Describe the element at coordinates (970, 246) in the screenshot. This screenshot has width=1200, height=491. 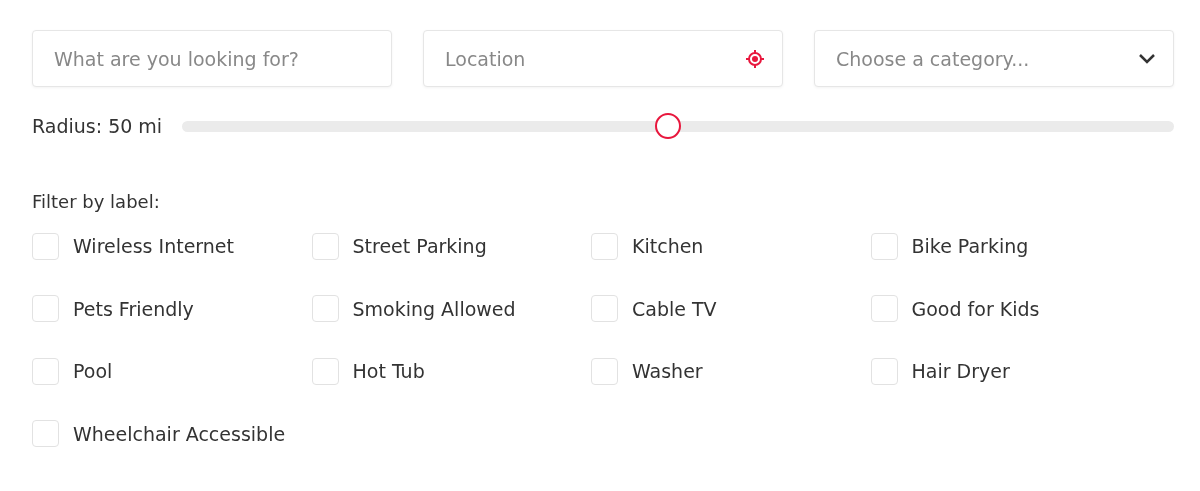
I see `checkbox-label: Bike Parking` at that location.